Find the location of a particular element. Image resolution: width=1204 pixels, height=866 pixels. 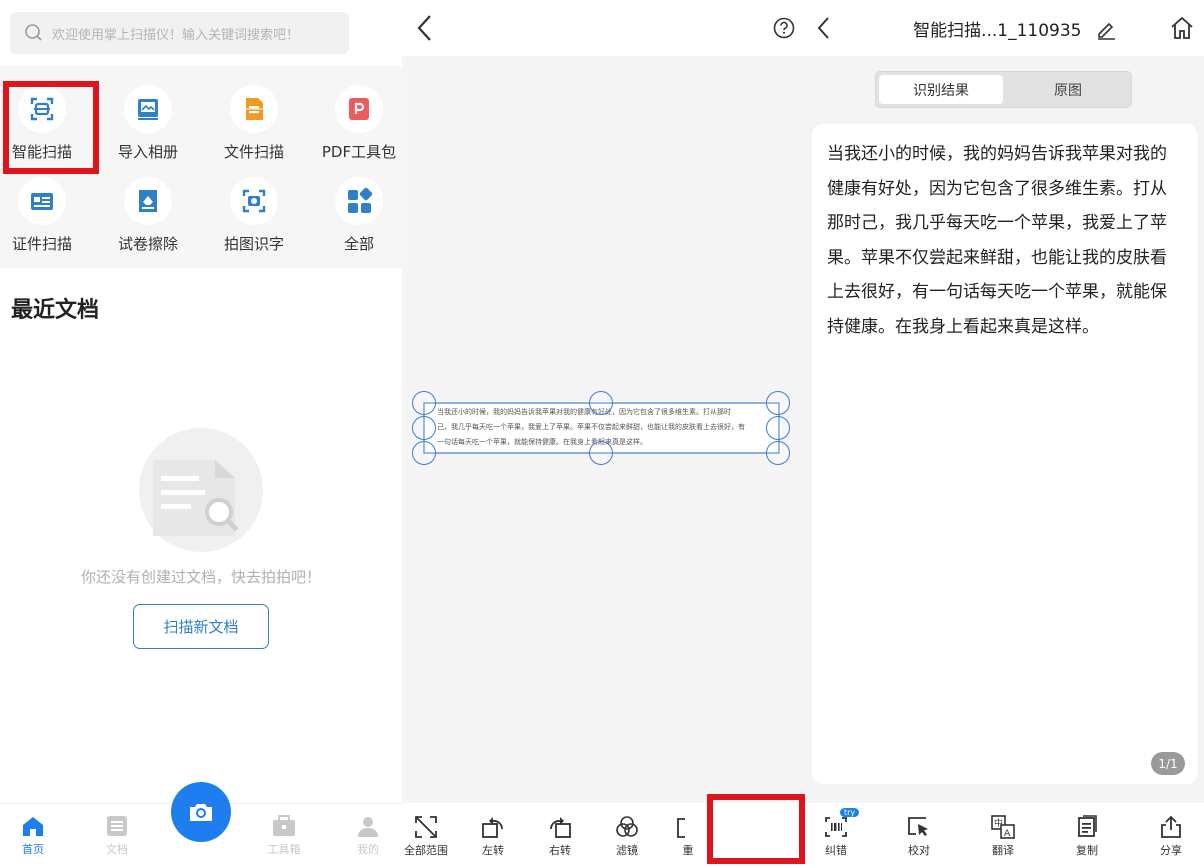

tool-label: 分享 is located at coordinates (1171, 850).